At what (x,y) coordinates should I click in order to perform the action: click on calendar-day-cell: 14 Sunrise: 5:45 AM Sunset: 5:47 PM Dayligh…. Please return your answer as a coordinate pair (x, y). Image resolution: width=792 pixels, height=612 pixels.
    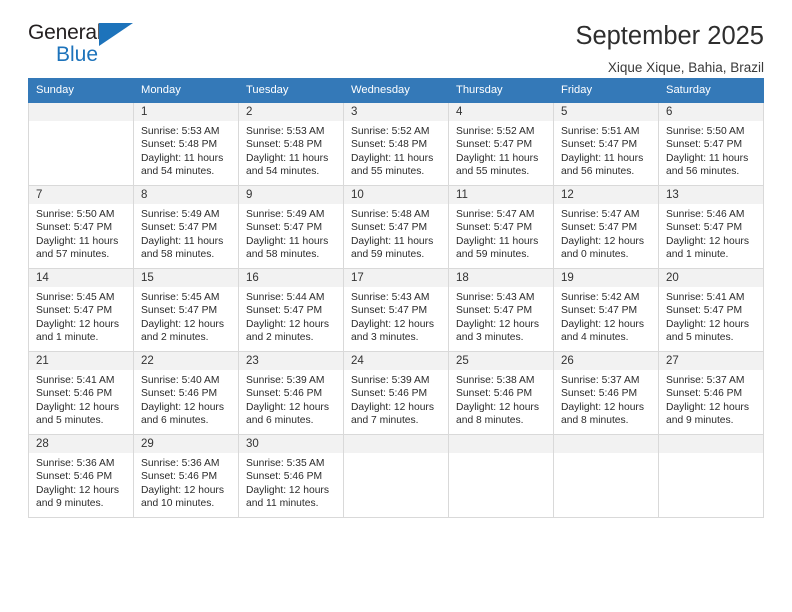
    Looking at the image, I should click on (81, 310).